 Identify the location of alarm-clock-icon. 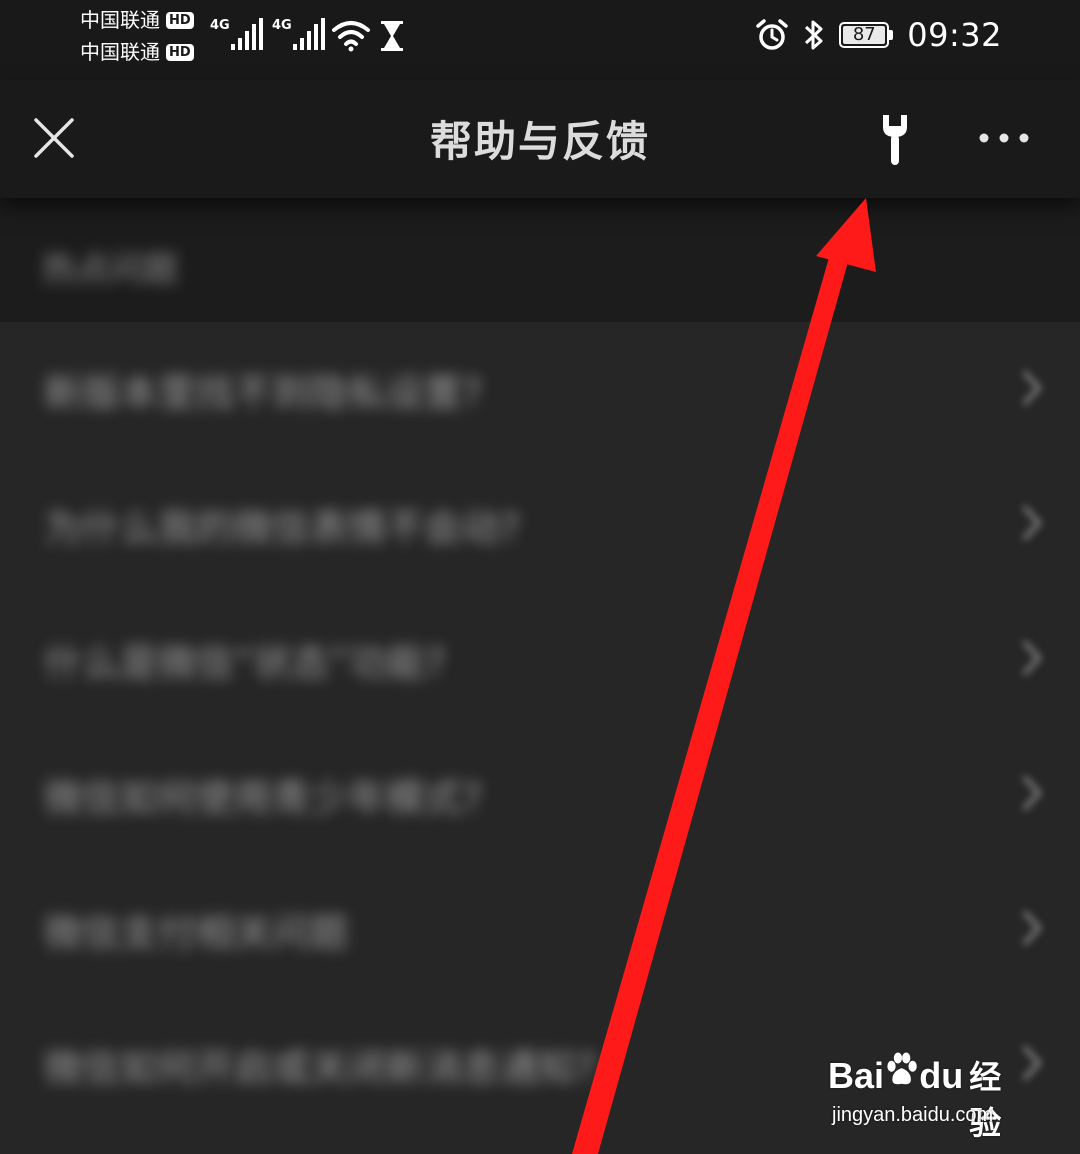
(772, 34).